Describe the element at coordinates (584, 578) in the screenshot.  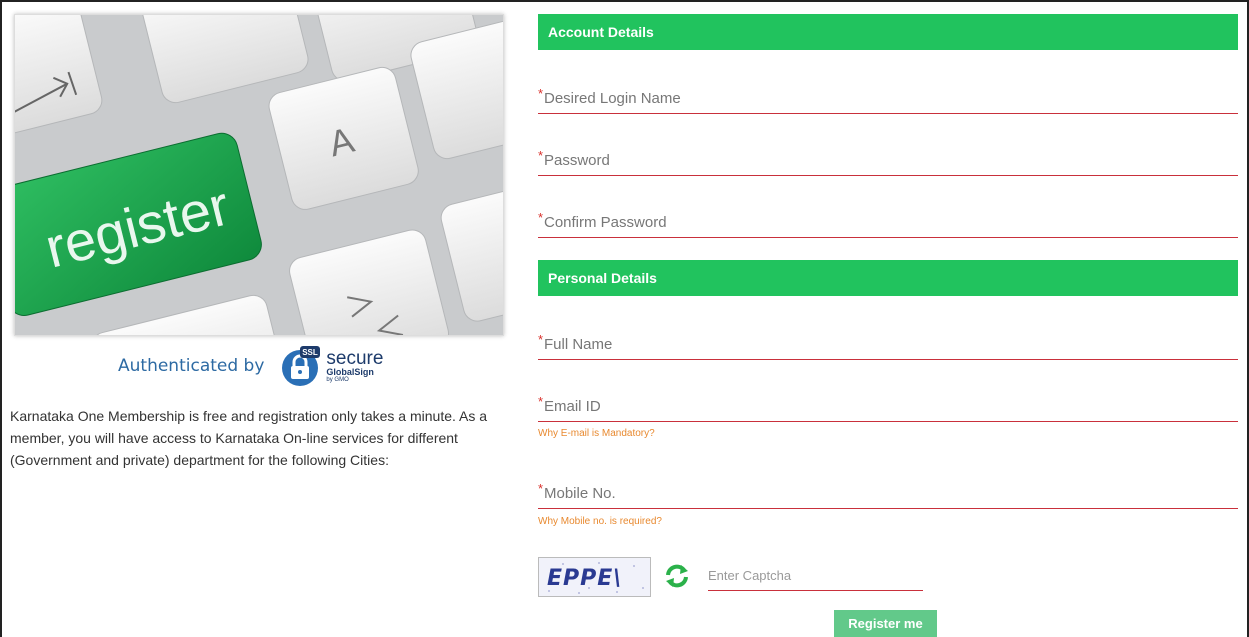
I see `captcha-text: EPPE\` at that location.